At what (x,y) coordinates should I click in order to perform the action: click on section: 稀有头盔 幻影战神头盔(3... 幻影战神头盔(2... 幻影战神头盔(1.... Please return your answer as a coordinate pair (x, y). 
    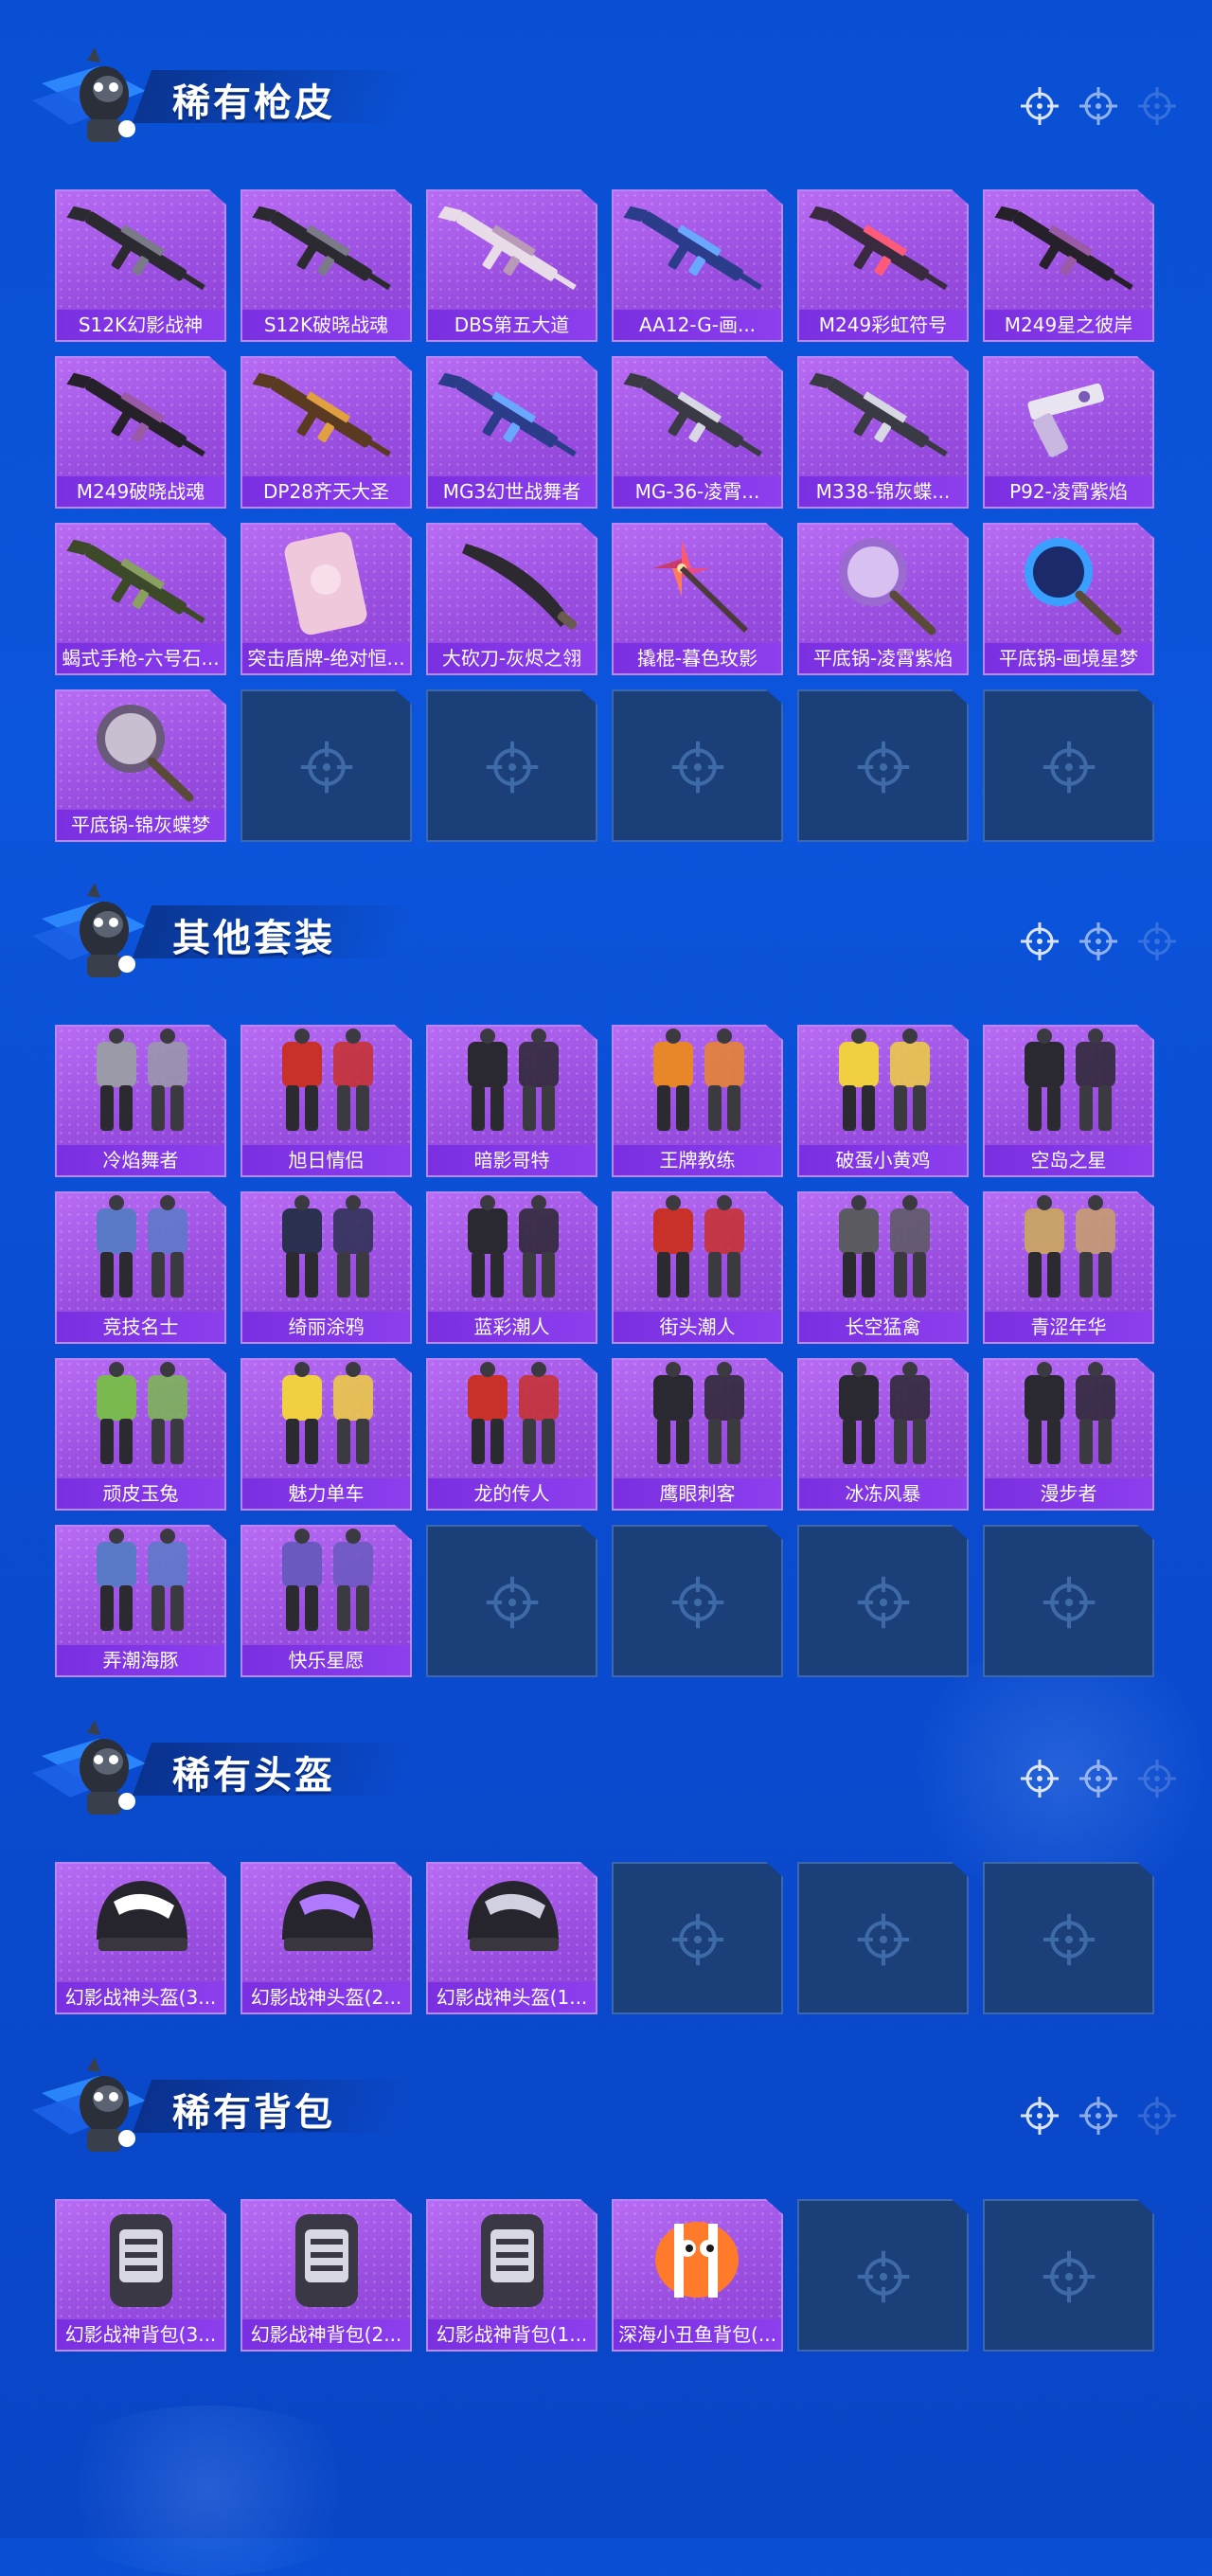
    Looking at the image, I should click on (606, 1862).